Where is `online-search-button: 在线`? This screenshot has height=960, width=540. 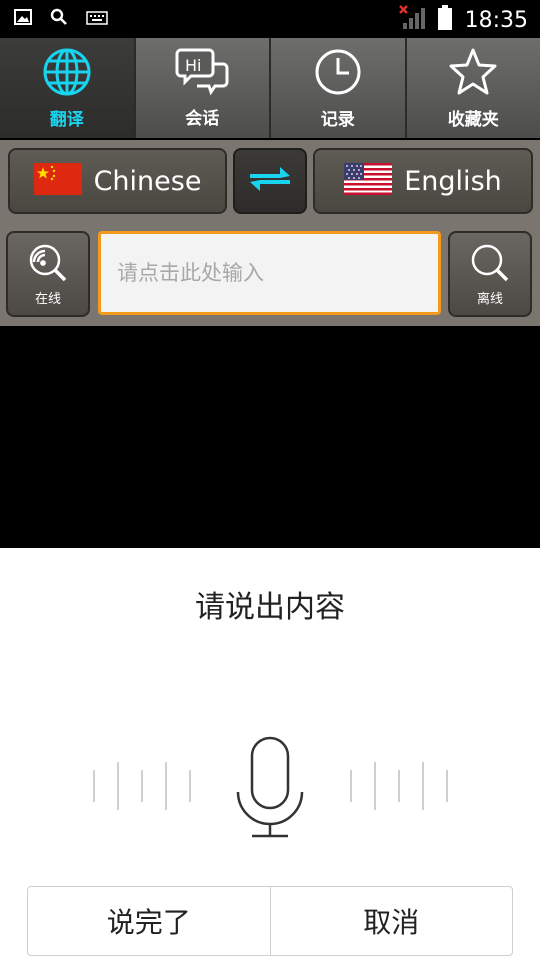 online-search-button: 在线 is located at coordinates (48, 274).